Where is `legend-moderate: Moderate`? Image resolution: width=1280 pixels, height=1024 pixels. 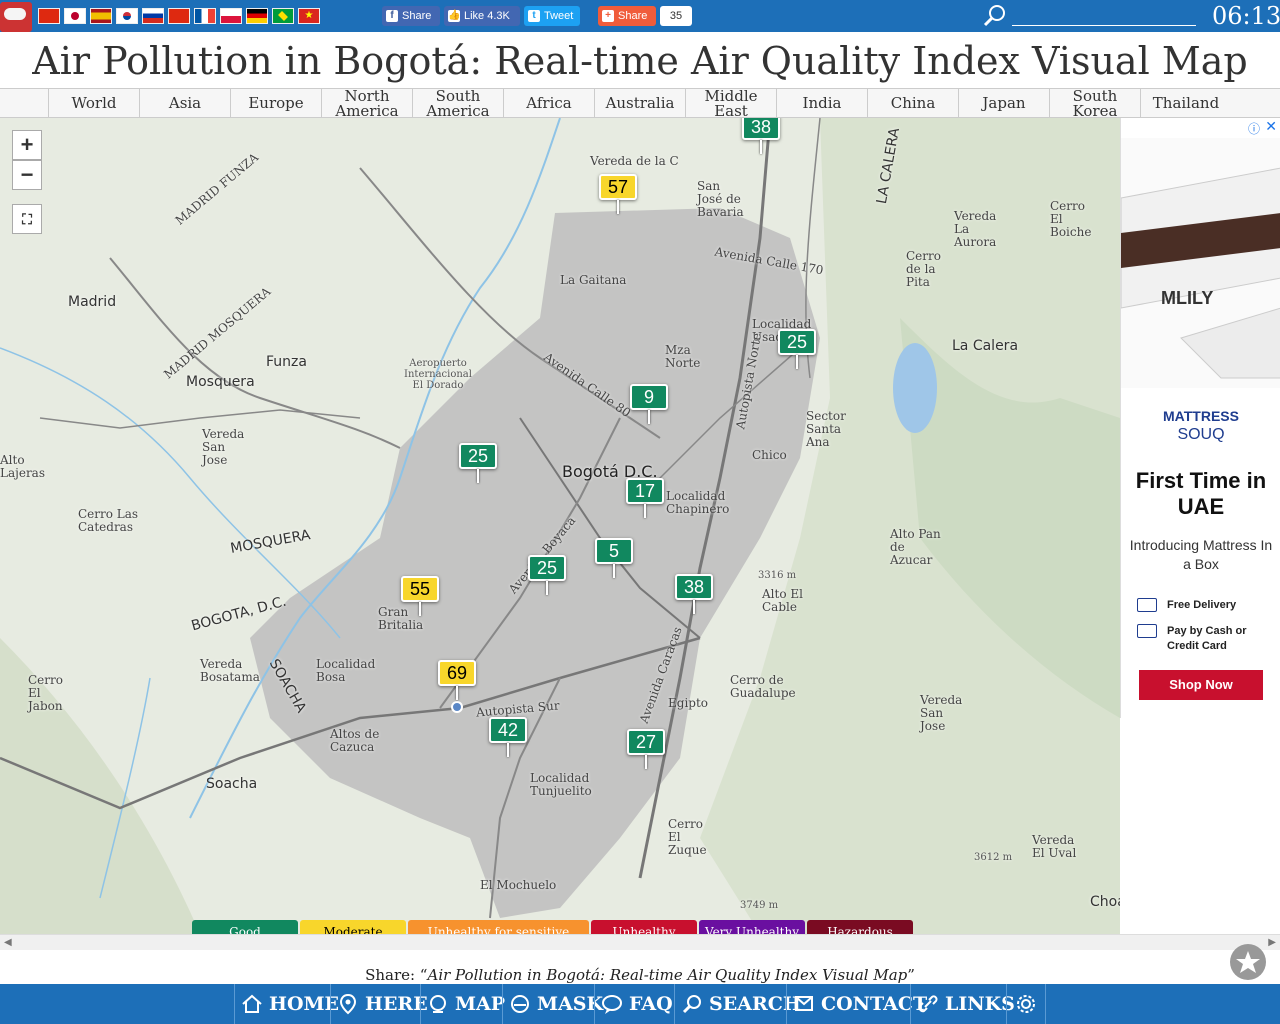
legend-moderate: Moderate is located at coordinates (353, 927).